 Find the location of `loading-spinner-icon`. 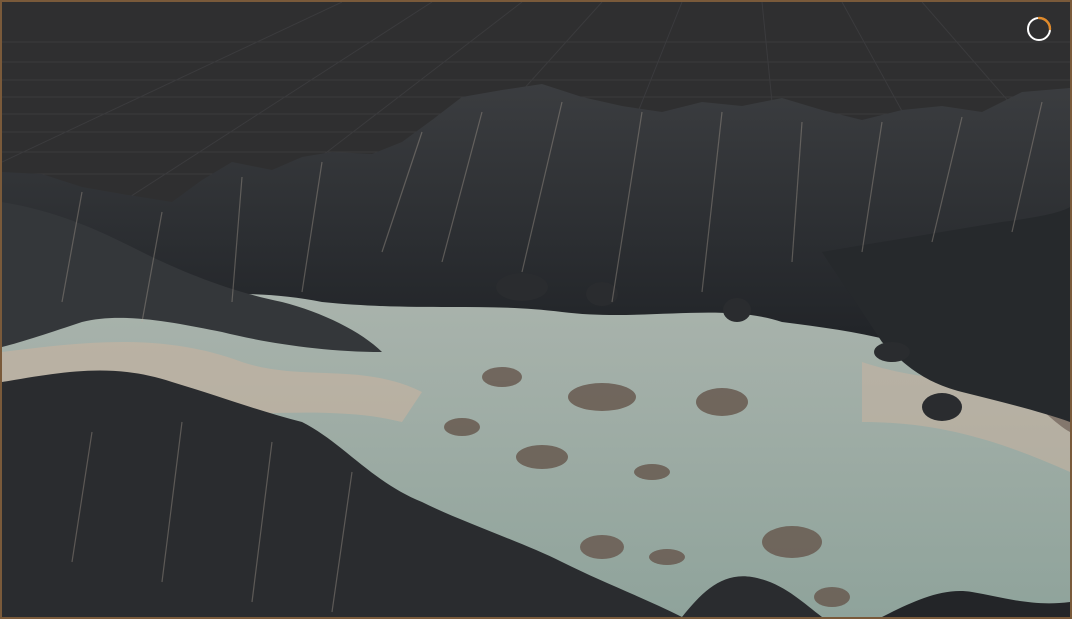

loading-spinner-icon is located at coordinates (1039, 29).